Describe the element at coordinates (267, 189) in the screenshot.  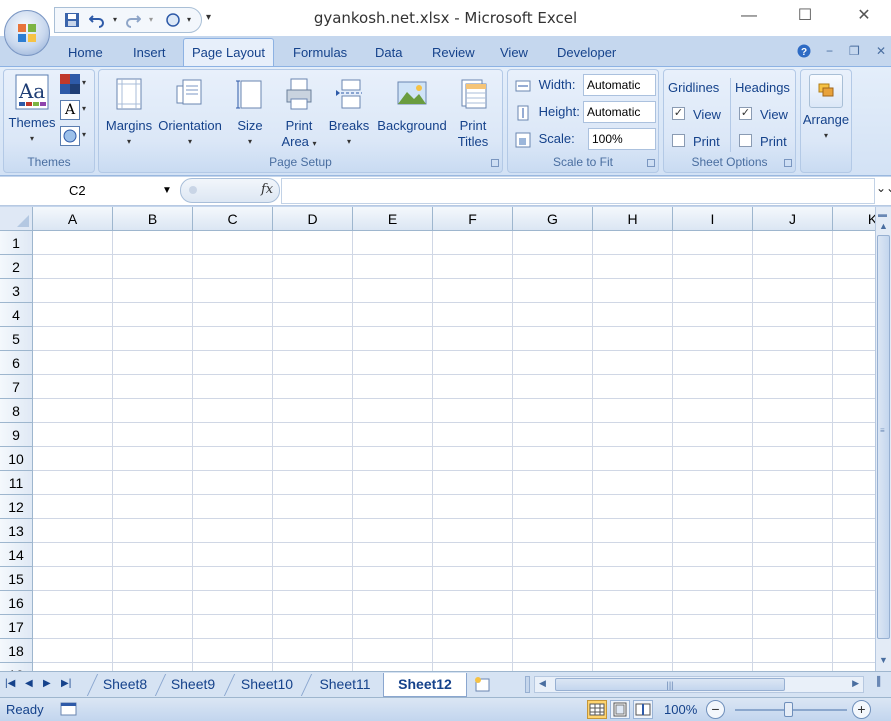
I see `insert-function-button: fx` at that location.